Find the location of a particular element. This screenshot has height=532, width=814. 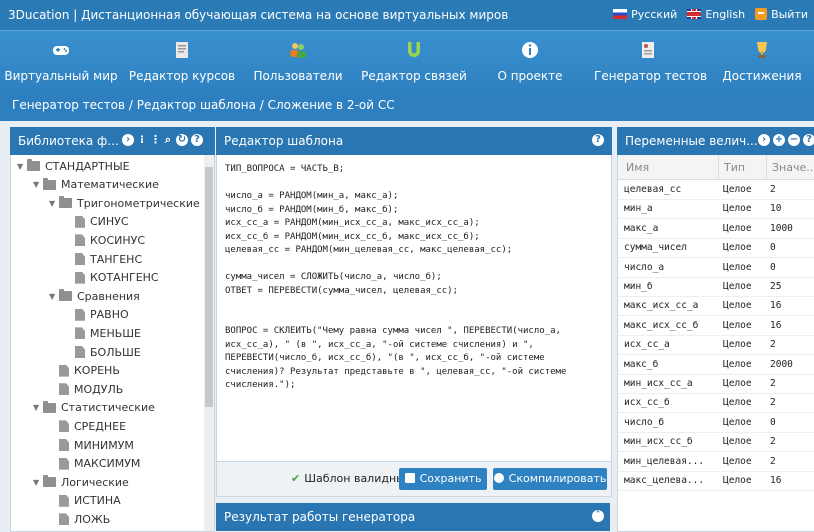

add-icon: + is located at coordinates (779, 140).